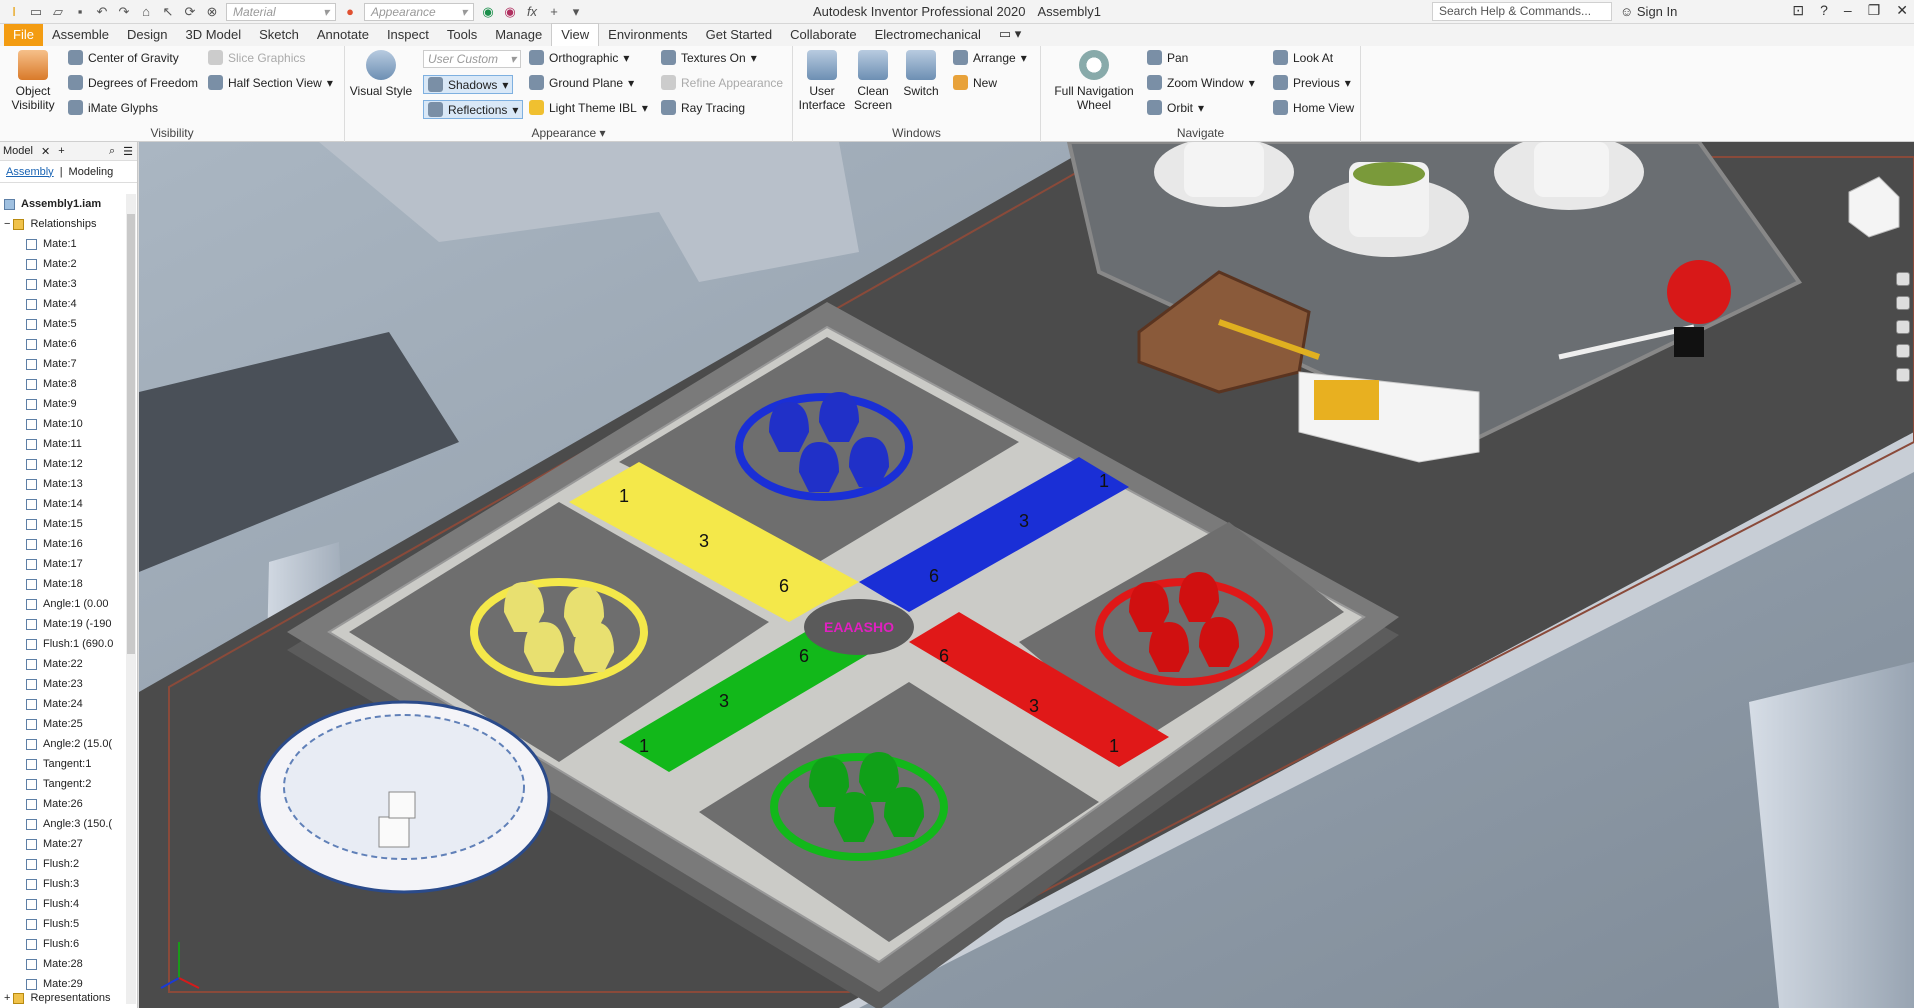 The height and width of the screenshot is (1008, 1914). Describe the element at coordinates (990, 57) in the screenshot. I see `arrange-button: Arrange ▾` at that location.